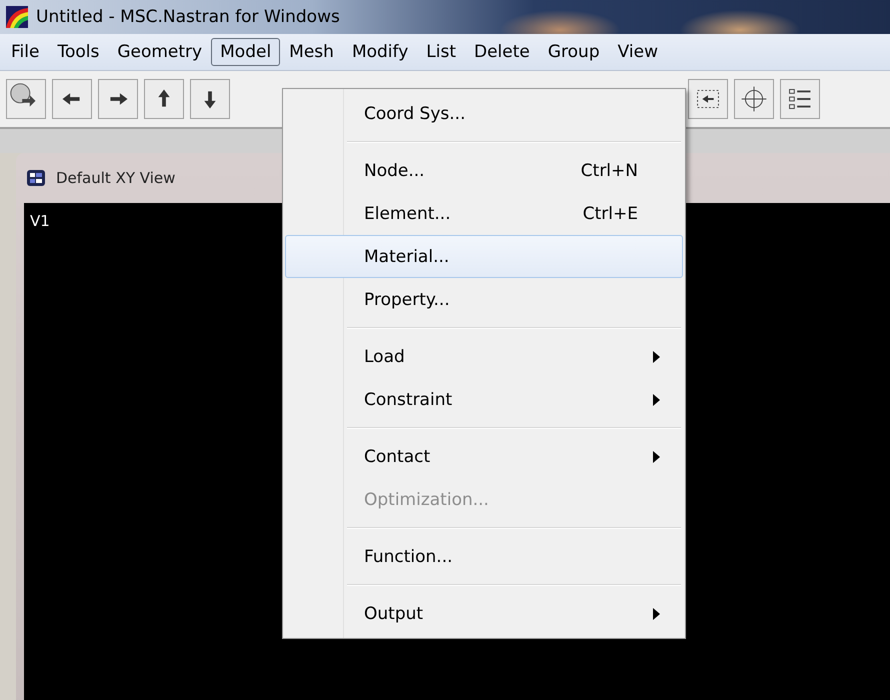 The width and height of the screenshot is (890, 700). I want to click on menu-item: File, so click(25, 52).